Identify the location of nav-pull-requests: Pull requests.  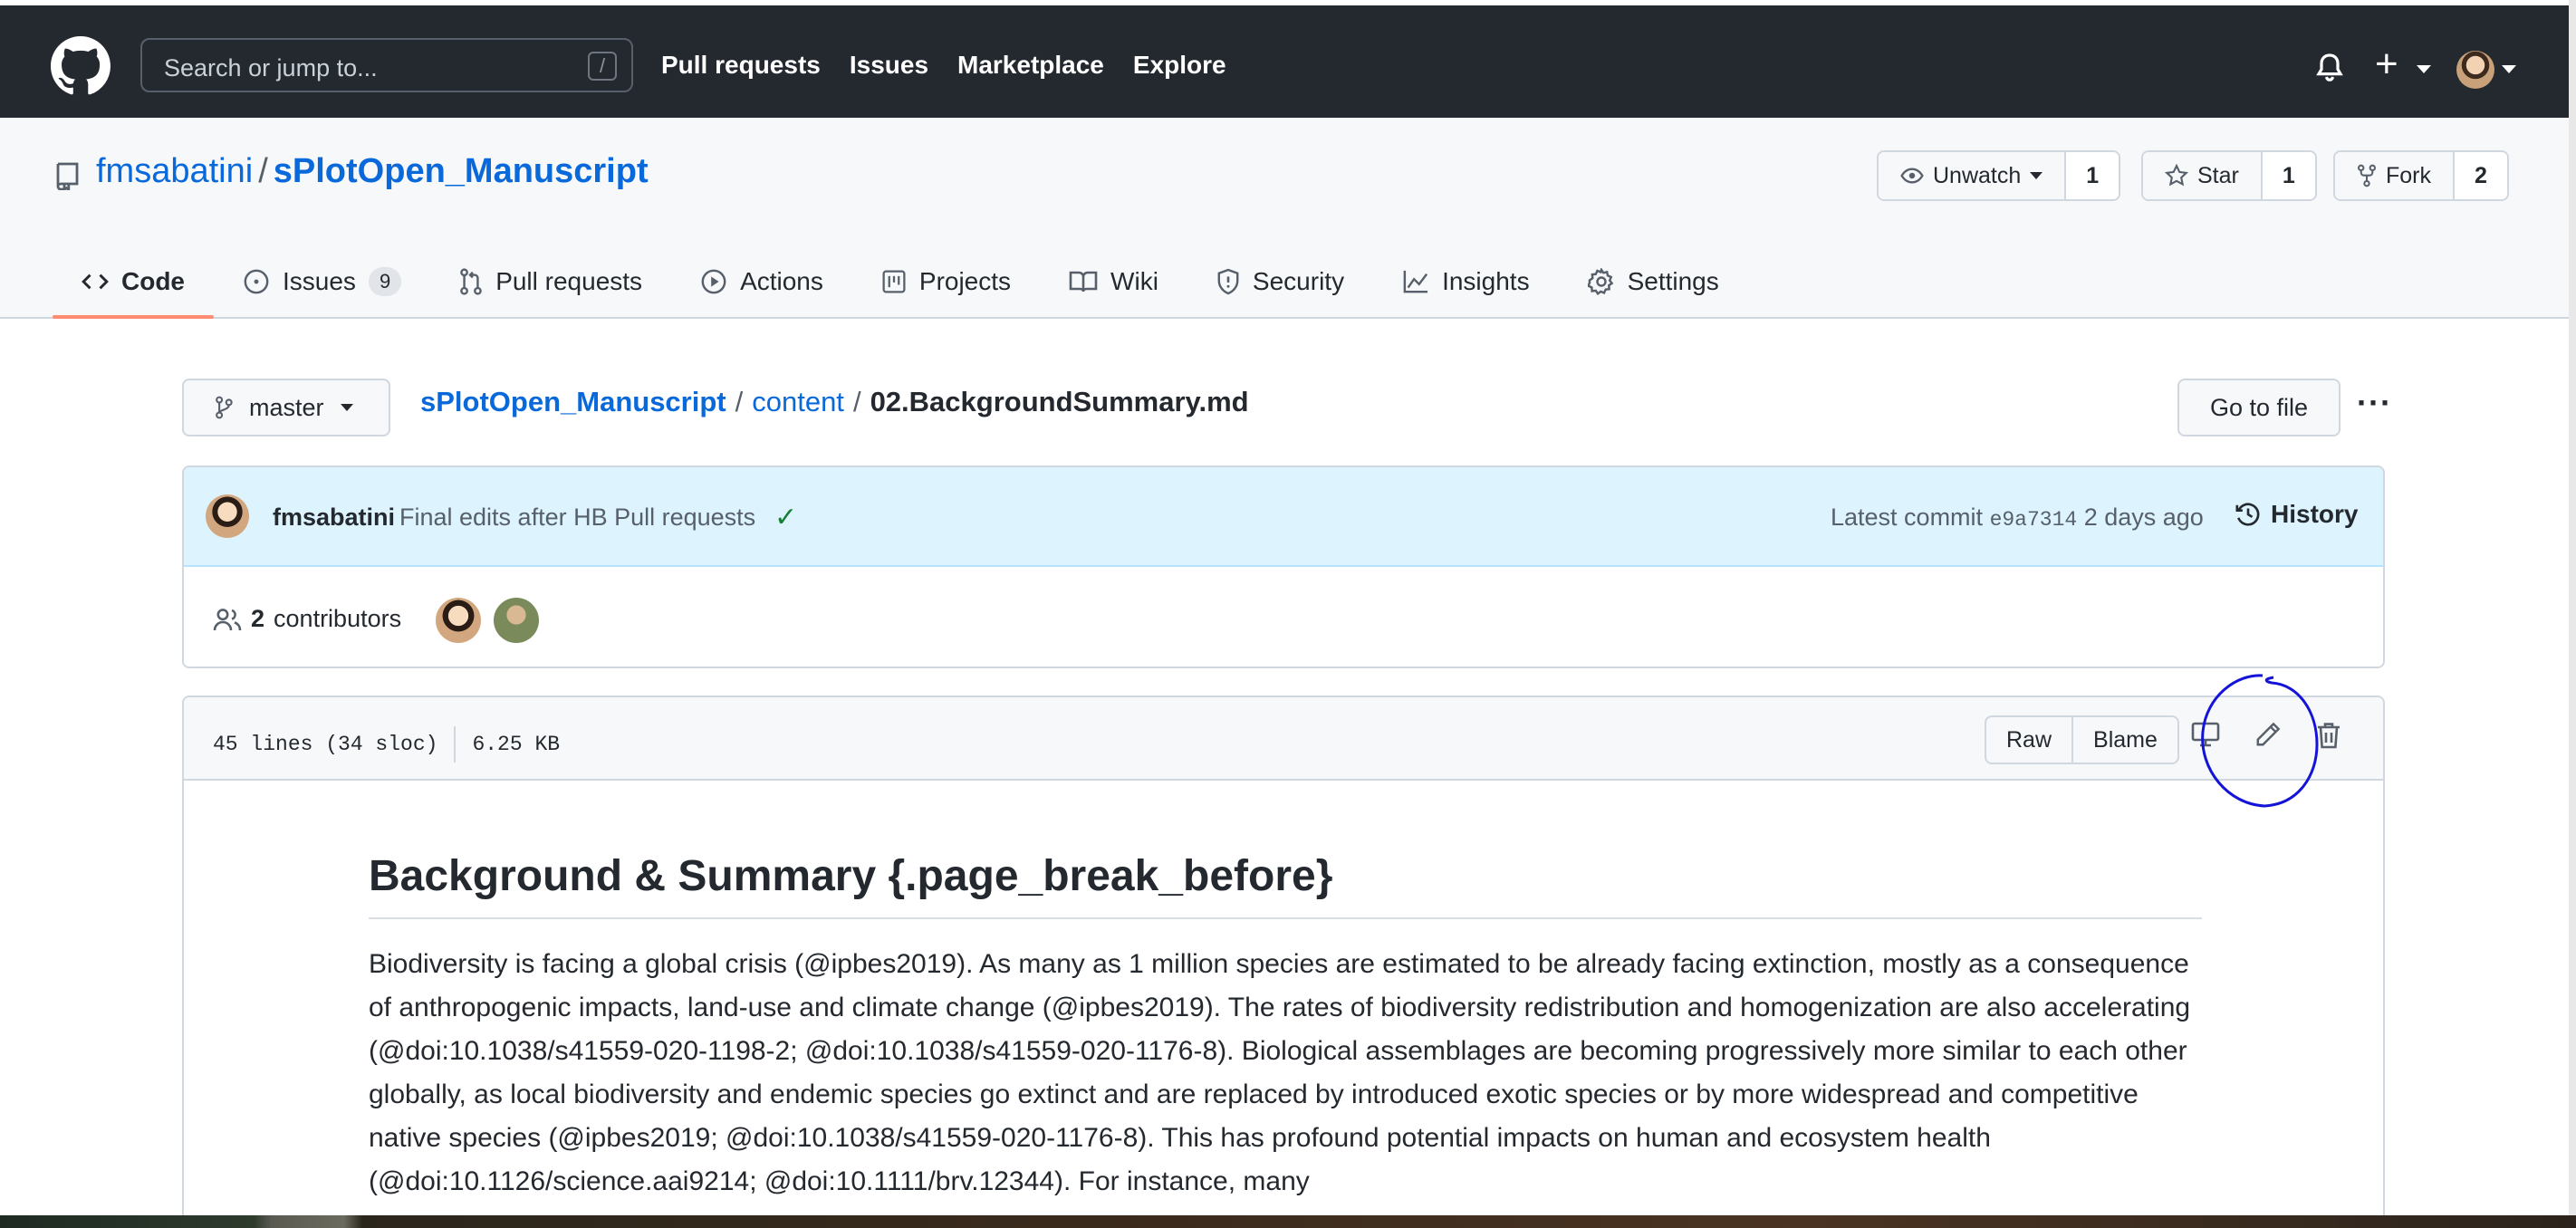
(741, 65).